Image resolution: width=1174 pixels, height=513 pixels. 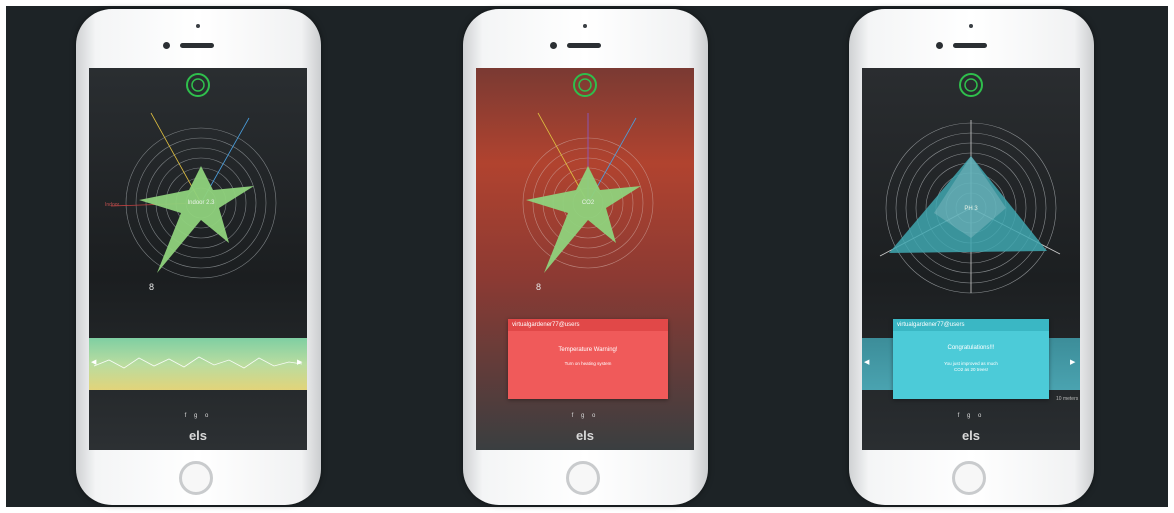 I want to click on center-value-label: CO2, so click(x=588, y=203).